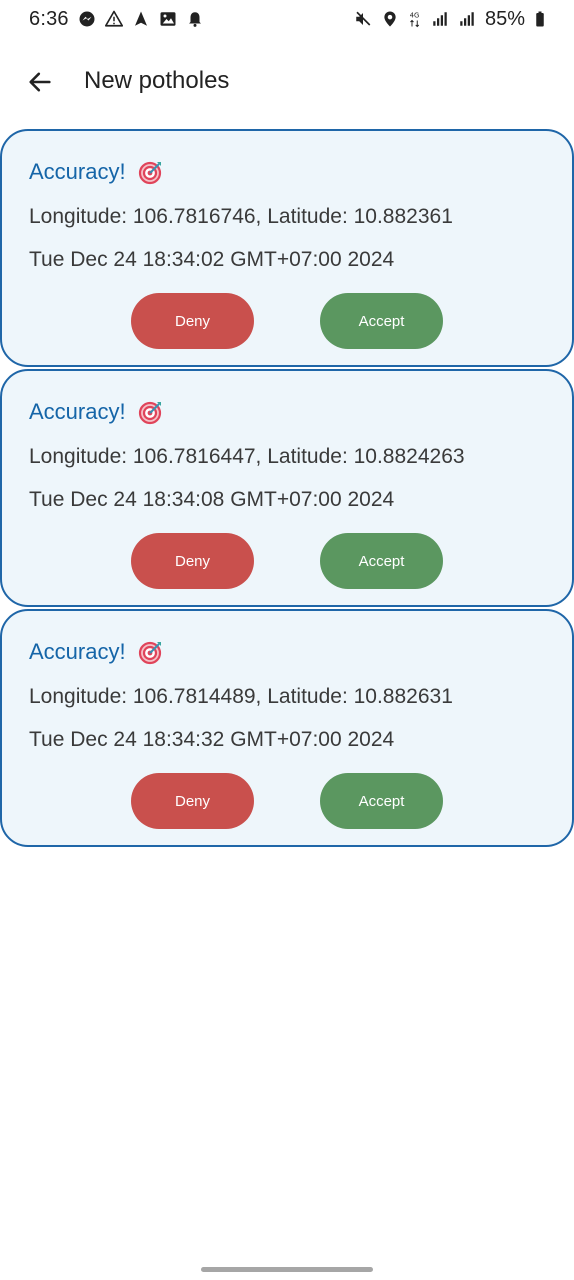 The width and height of the screenshot is (574, 1280). What do you see at coordinates (363, 19) in the screenshot?
I see `mute-icon` at bounding box center [363, 19].